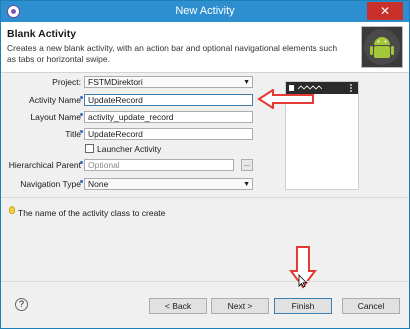 The image size is (410, 329). I want to click on title-bar: New Activity ✕, so click(205, 11).